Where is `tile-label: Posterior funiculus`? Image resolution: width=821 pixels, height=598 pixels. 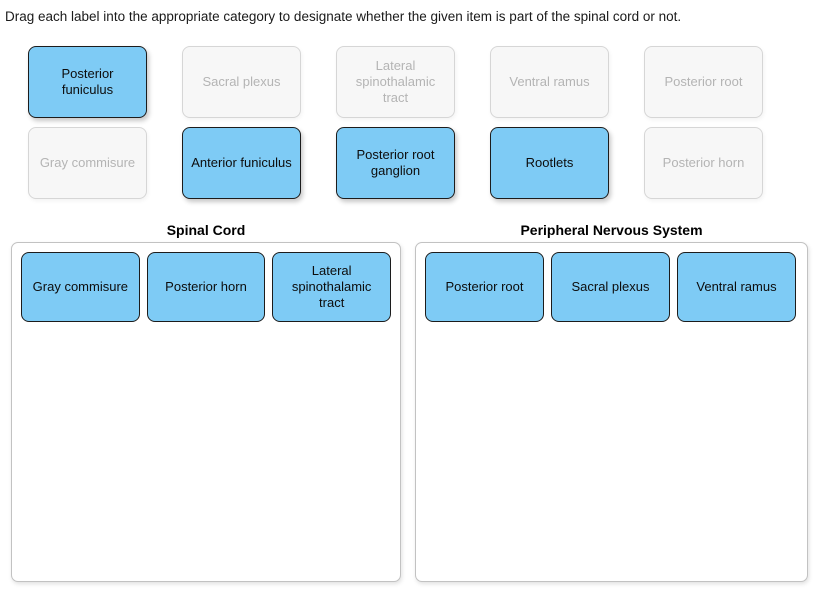
tile-label: Posterior funiculus is located at coordinates (87, 81).